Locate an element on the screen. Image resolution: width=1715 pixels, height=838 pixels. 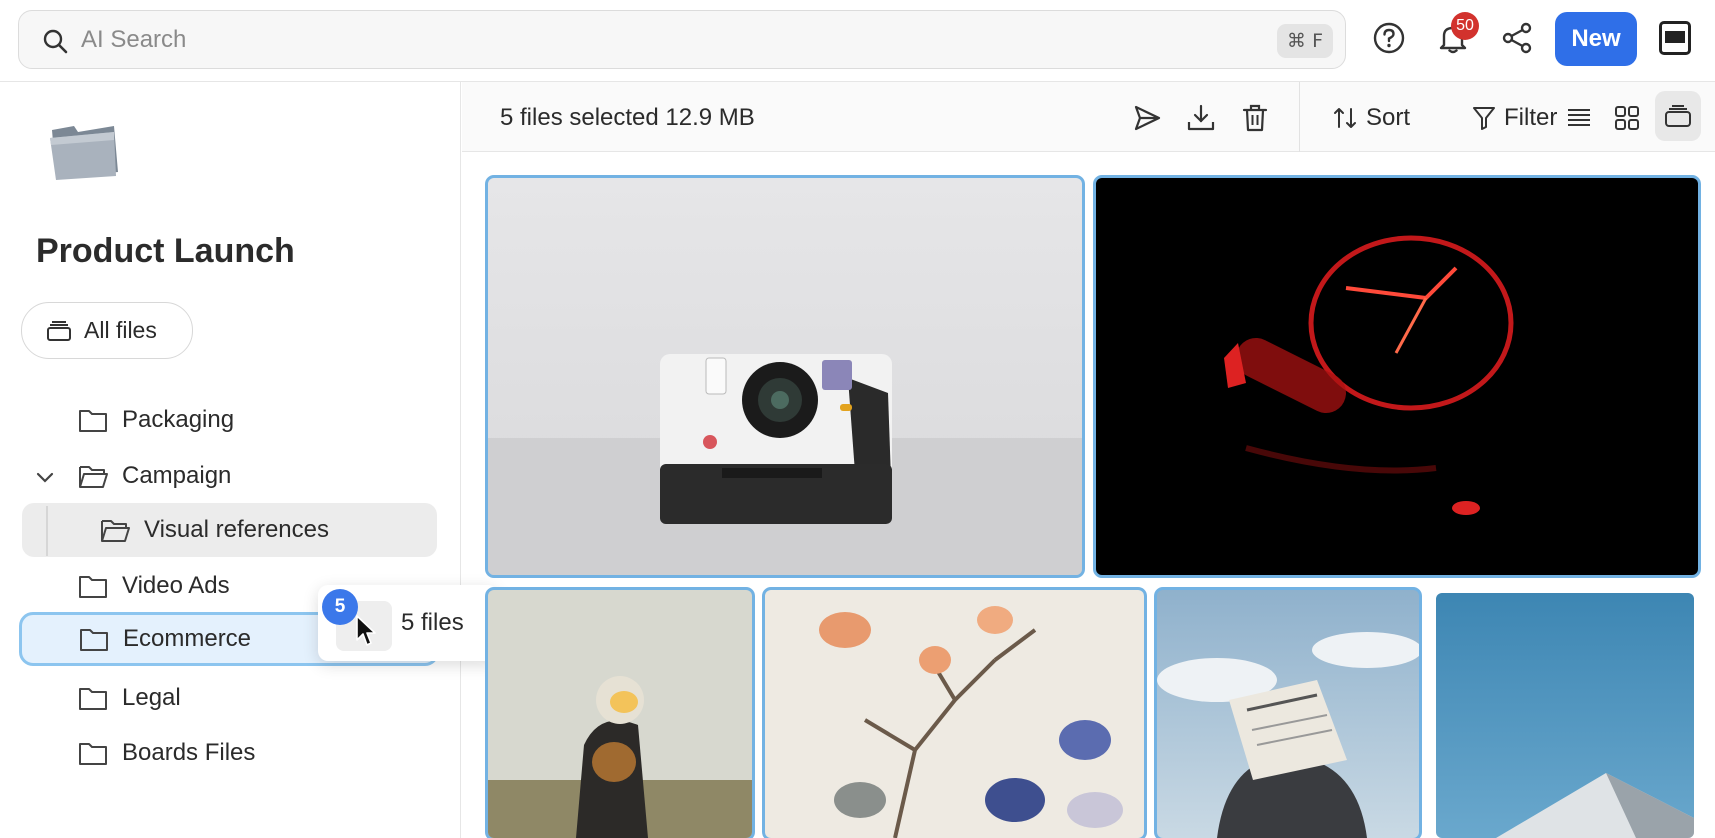
trash-icon is located at coordinates (1255, 118).